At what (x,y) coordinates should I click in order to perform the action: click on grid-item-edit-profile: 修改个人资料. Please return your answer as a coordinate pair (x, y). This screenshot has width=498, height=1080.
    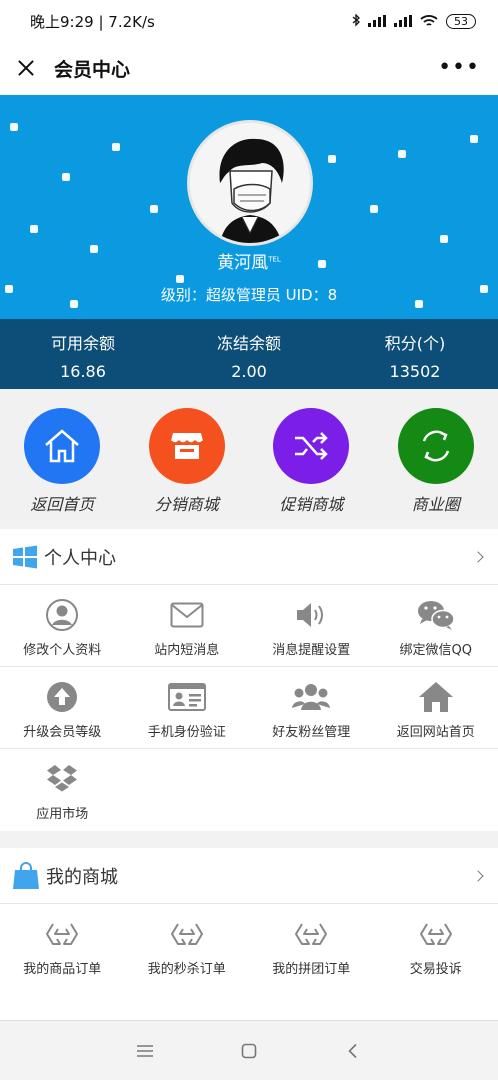
    Looking at the image, I should click on (62, 626).